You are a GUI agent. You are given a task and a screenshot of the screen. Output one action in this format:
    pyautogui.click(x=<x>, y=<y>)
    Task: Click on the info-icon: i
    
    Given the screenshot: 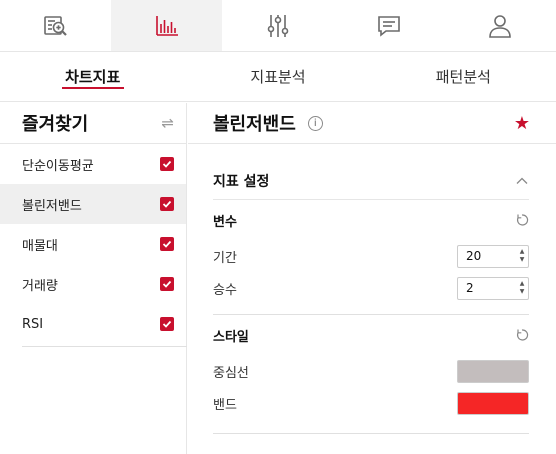 What is the action you would take?
    pyautogui.click(x=315, y=123)
    